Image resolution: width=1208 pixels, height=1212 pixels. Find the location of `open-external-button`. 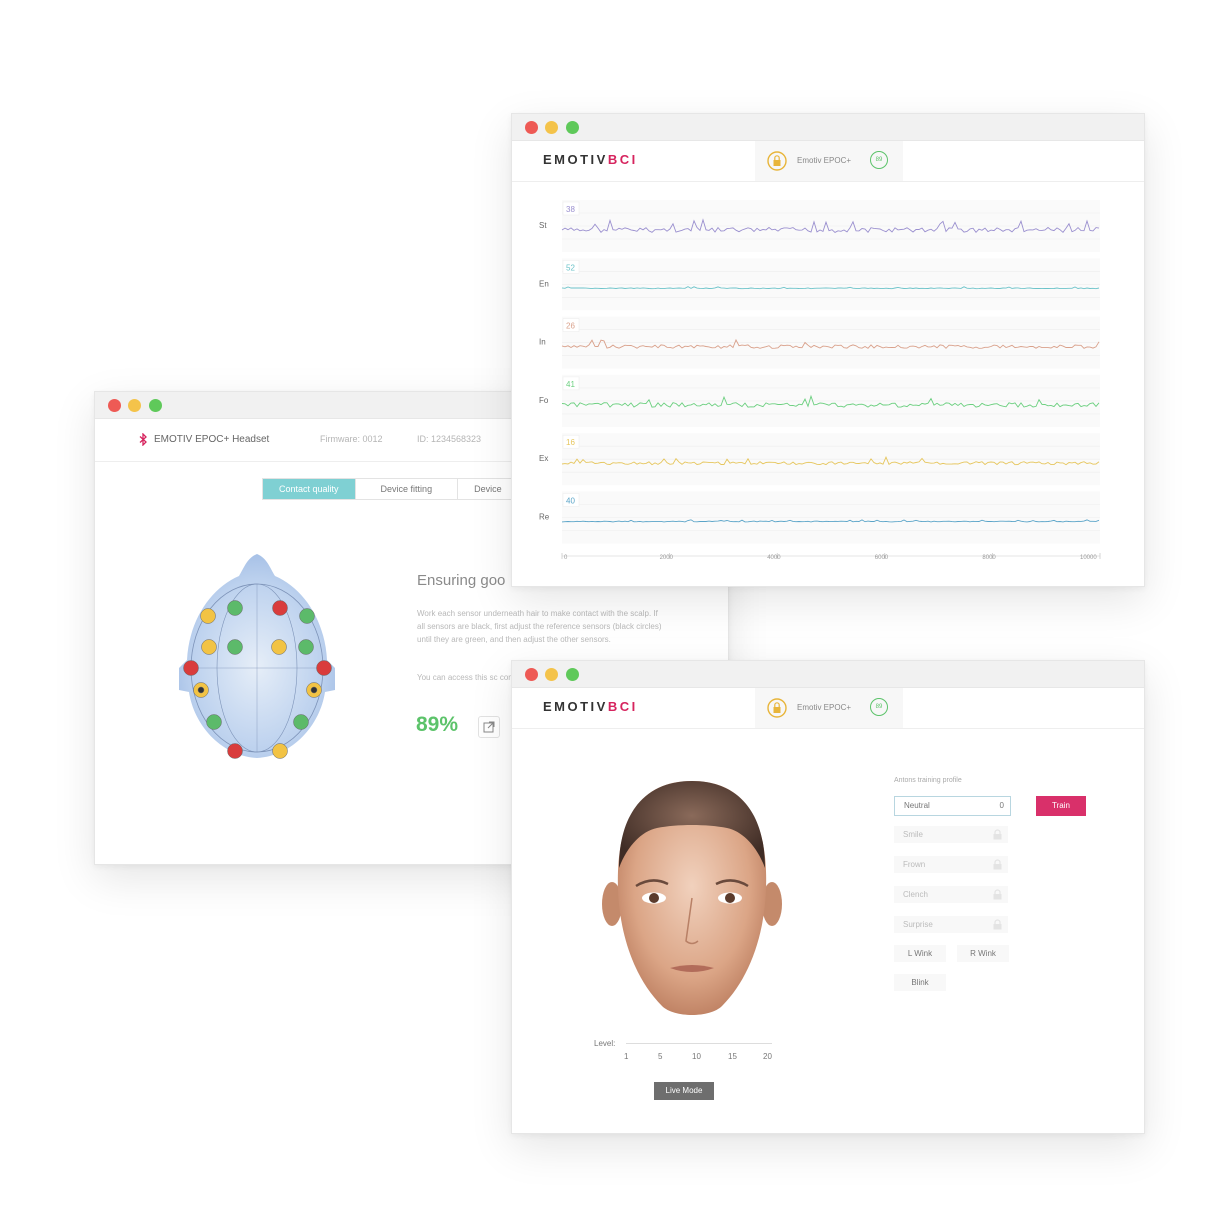

open-external-button is located at coordinates (489, 727).